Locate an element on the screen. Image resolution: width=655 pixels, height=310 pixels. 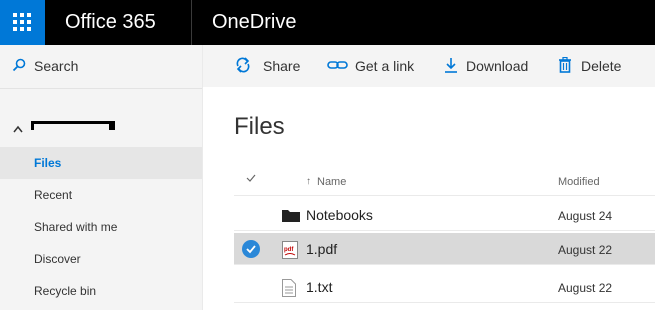
download-button: Download is located at coordinates (490, 67).